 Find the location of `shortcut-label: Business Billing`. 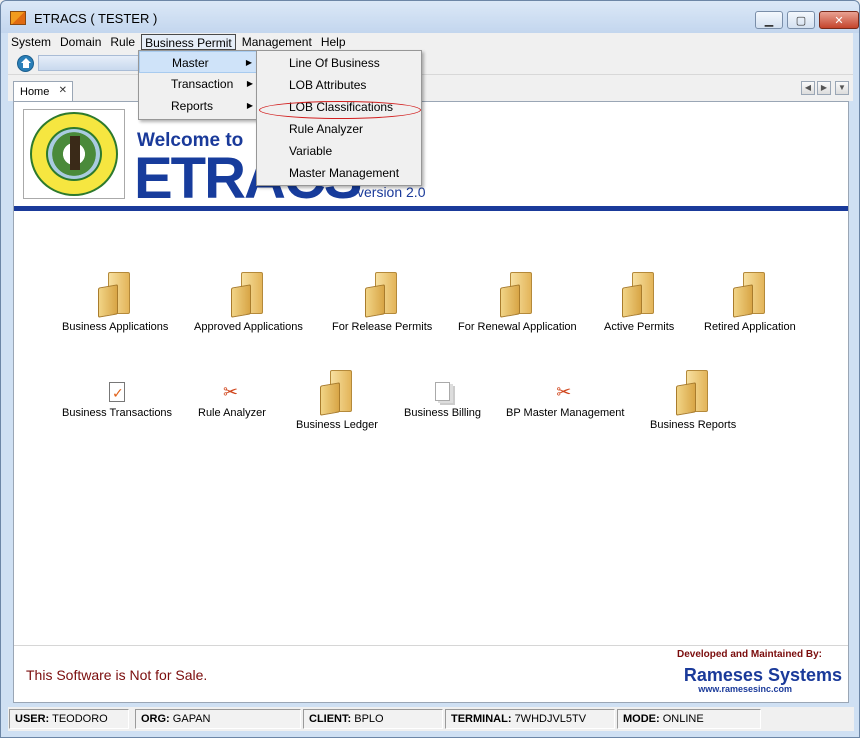

shortcut-label: Business Billing is located at coordinates (443, 413).